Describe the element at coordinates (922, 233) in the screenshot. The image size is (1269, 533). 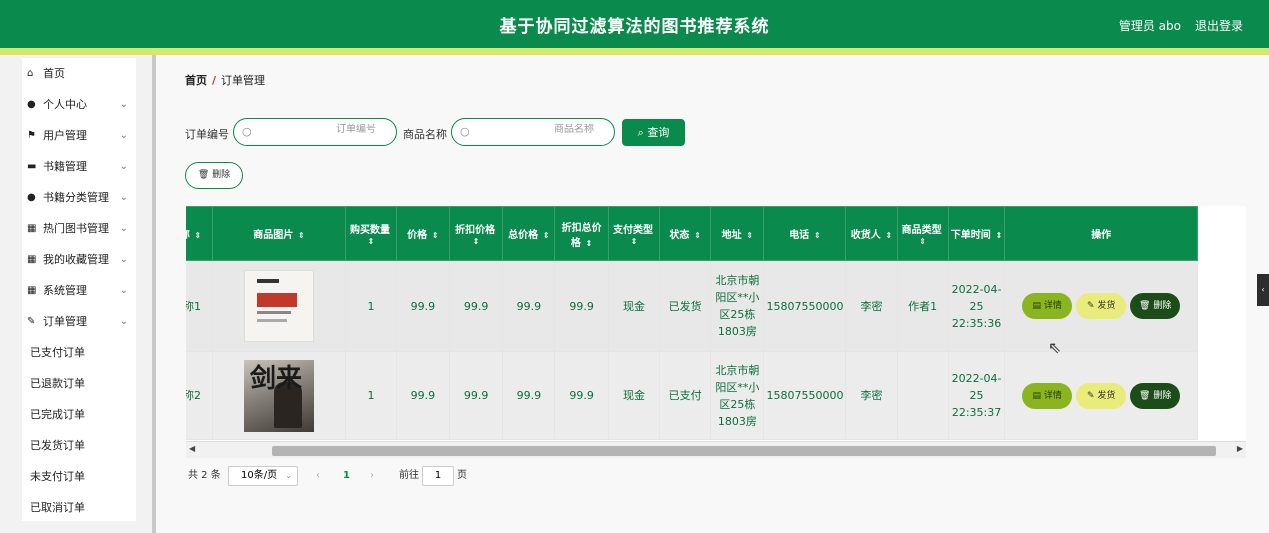
I see `column-header: 商品类型 ⇕` at that location.